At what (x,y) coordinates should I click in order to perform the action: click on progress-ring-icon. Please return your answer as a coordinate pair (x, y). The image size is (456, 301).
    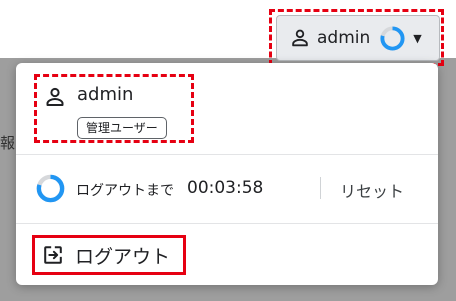
    Looking at the image, I should click on (392, 38).